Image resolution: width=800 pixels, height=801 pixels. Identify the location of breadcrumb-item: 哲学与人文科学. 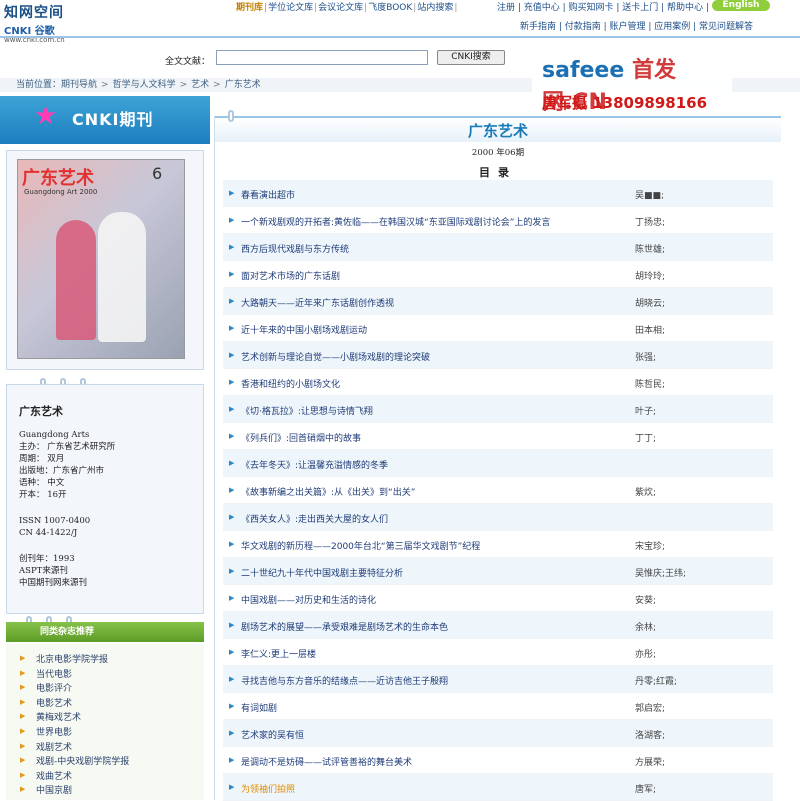
(144, 85).